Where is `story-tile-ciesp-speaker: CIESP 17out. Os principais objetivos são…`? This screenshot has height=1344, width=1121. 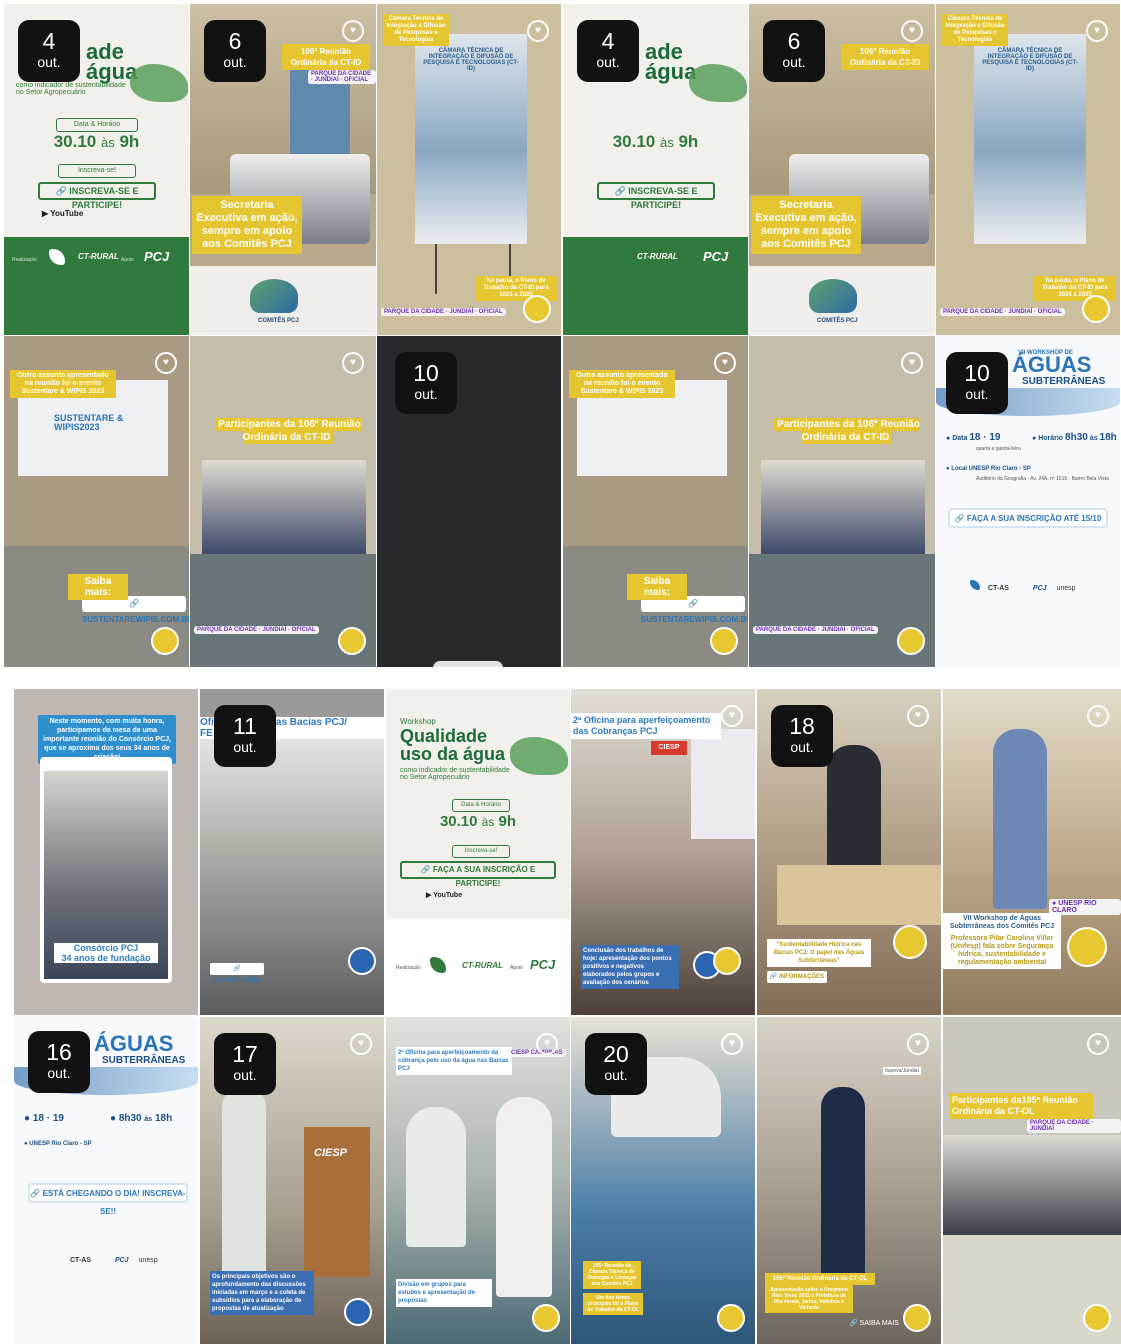
story-tile-ciesp-speaker: CIESP 17out. Os principais objetivos são… is located at coordinates (292, 1180).